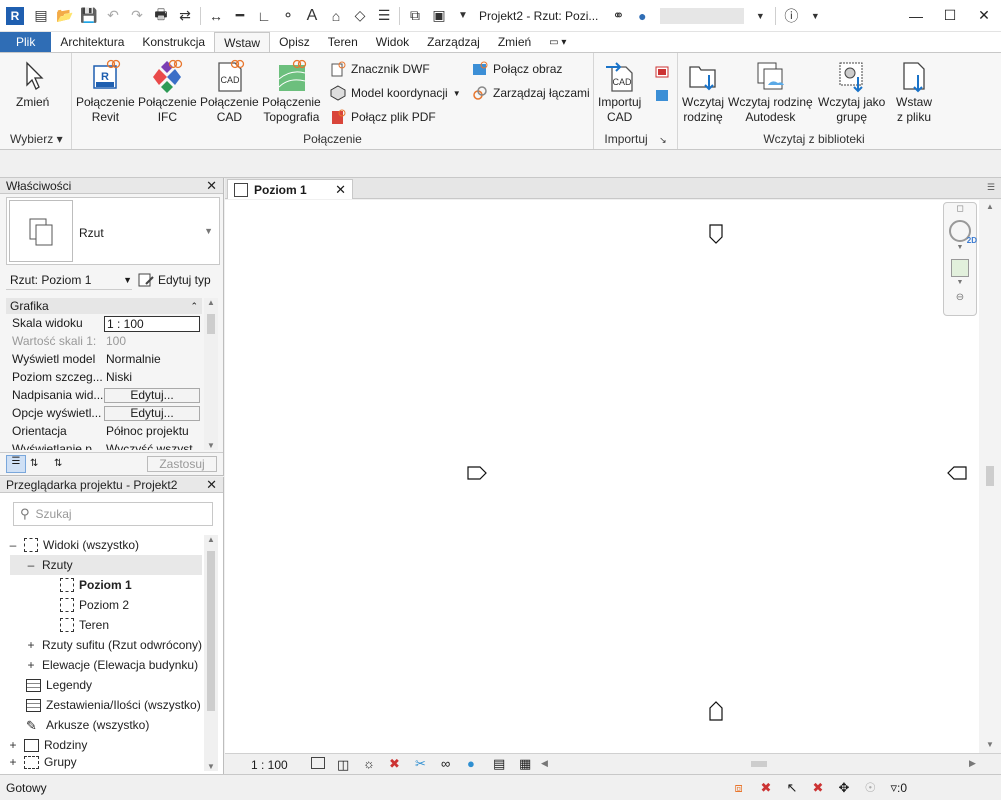  I want to click on user-name, so click(702, 15).